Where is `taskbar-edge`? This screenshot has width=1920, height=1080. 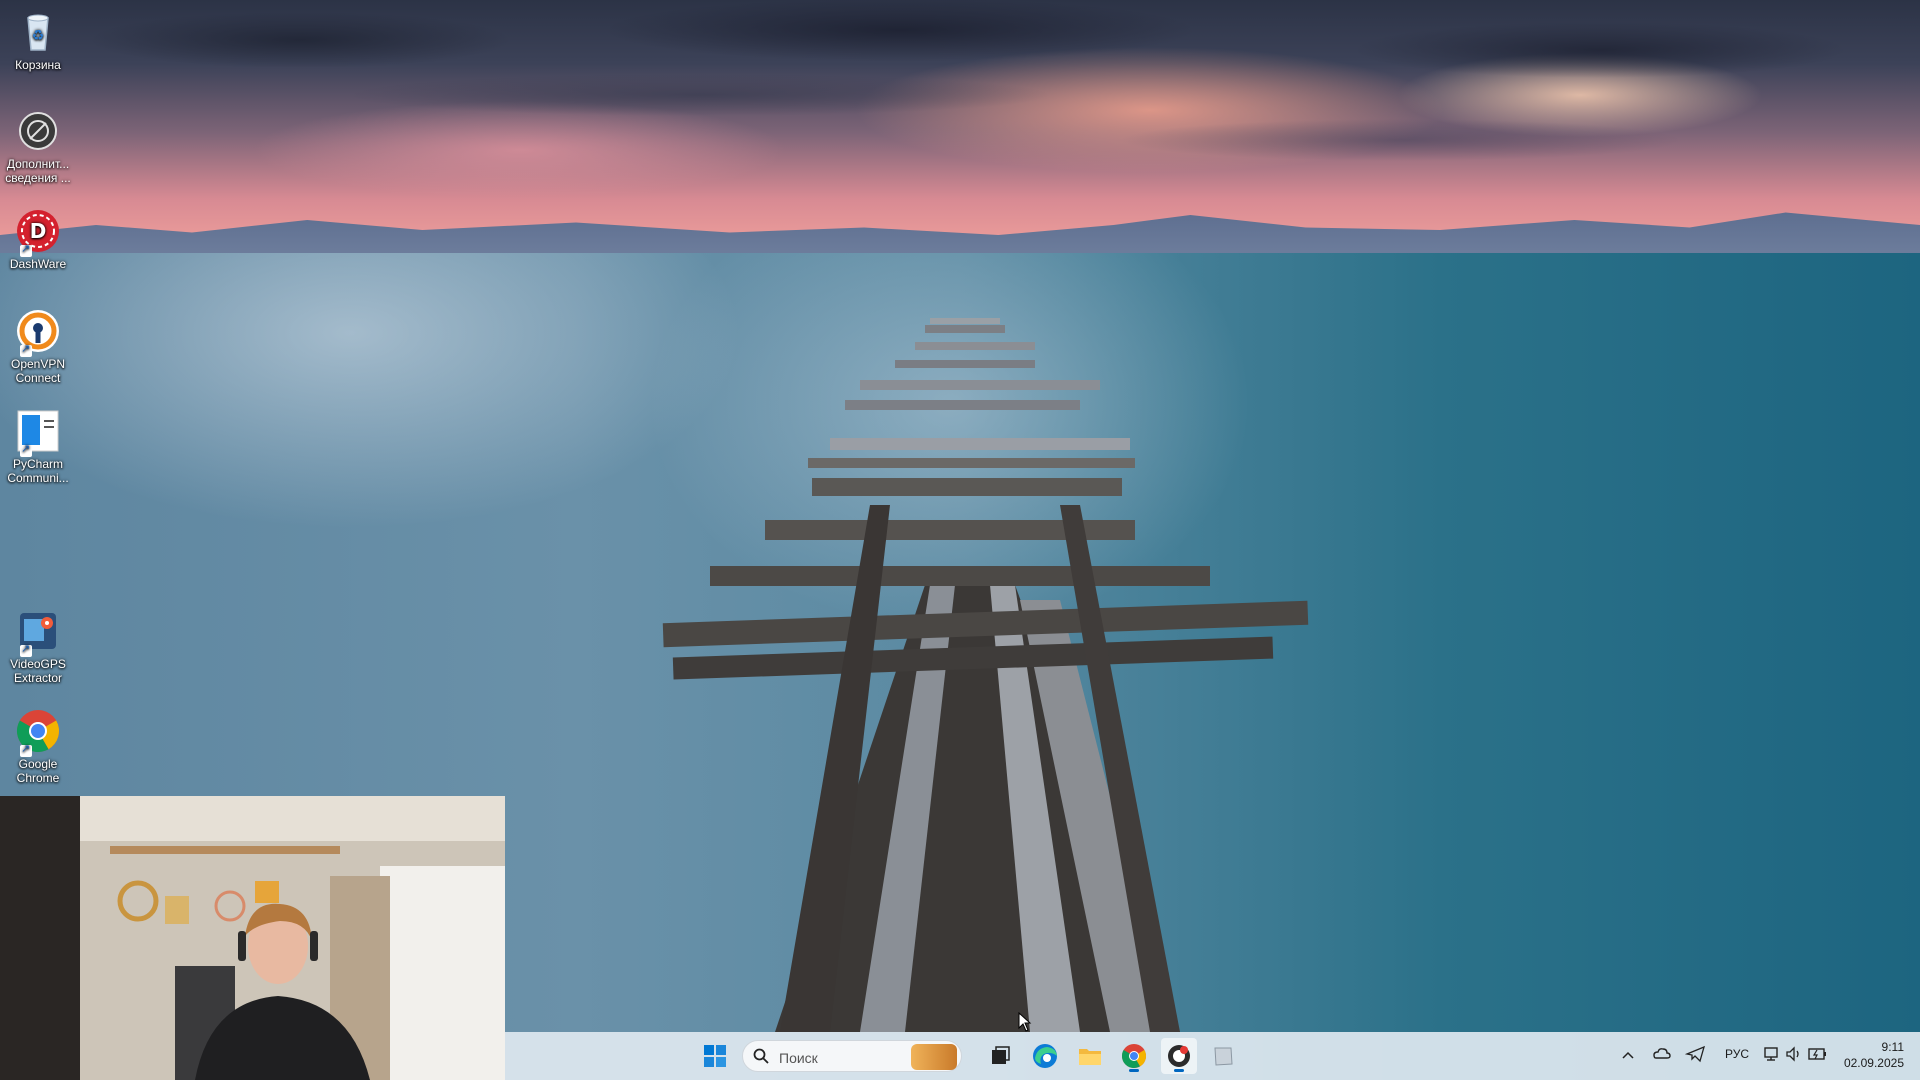
taskbar-edge is located at coordinates (1045, 1056).